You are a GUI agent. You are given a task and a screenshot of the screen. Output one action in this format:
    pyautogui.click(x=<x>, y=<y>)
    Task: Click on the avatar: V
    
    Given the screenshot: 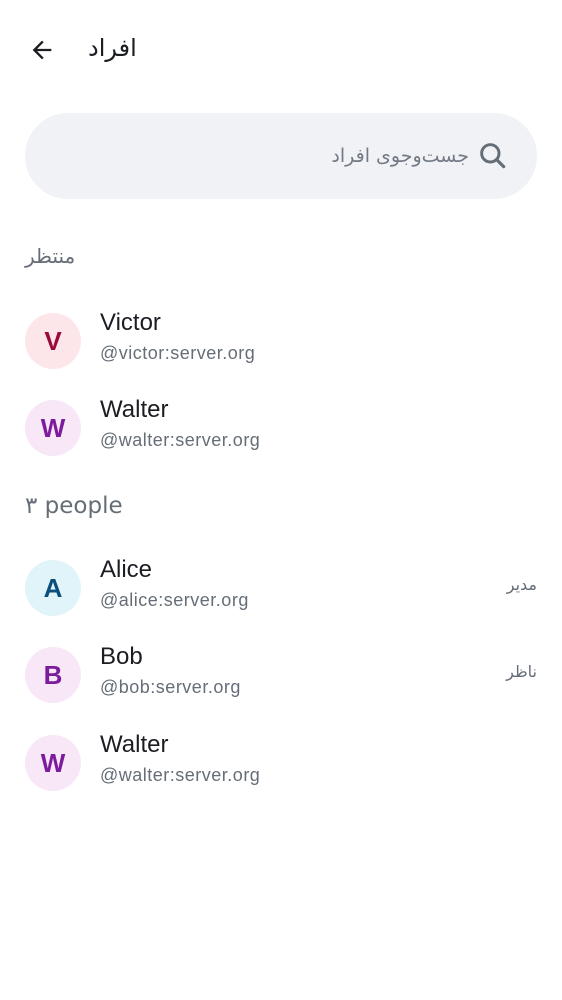 What is the action you would take?
    pyautogui.click(x=53, y=341)
    